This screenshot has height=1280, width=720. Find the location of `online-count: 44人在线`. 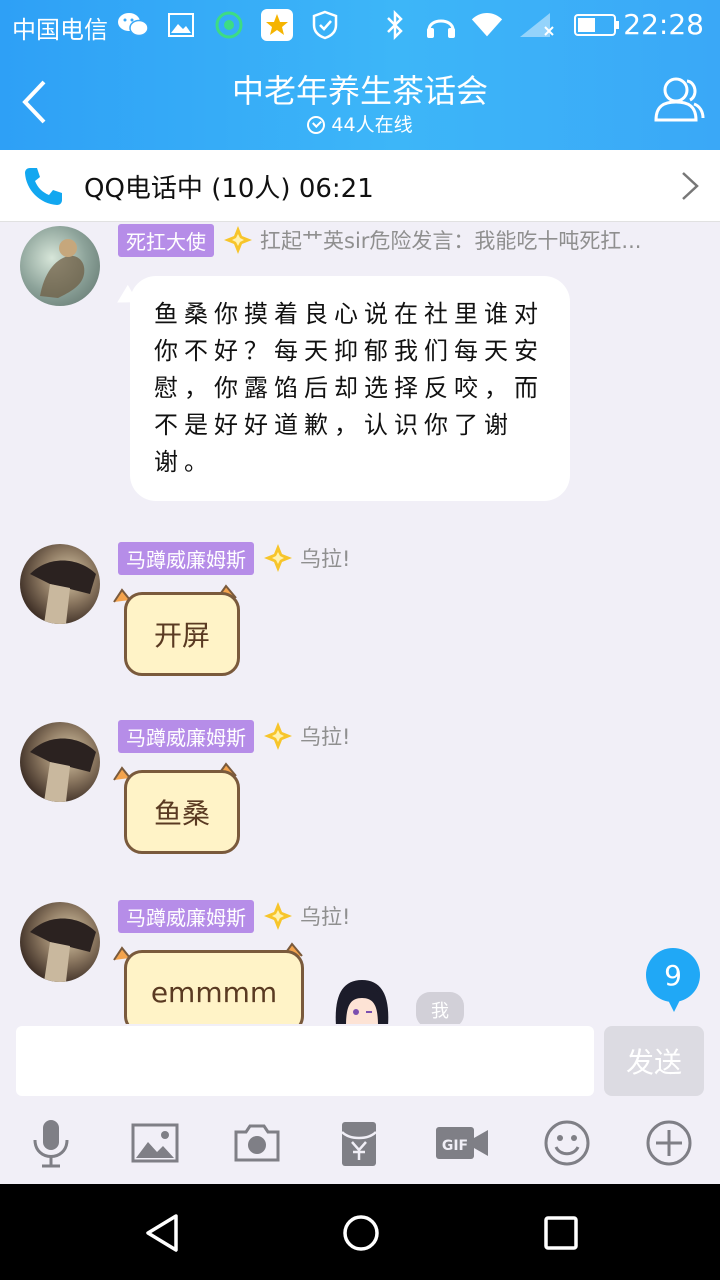

online-count: 44人在线 is located at coordinates (360, 123).